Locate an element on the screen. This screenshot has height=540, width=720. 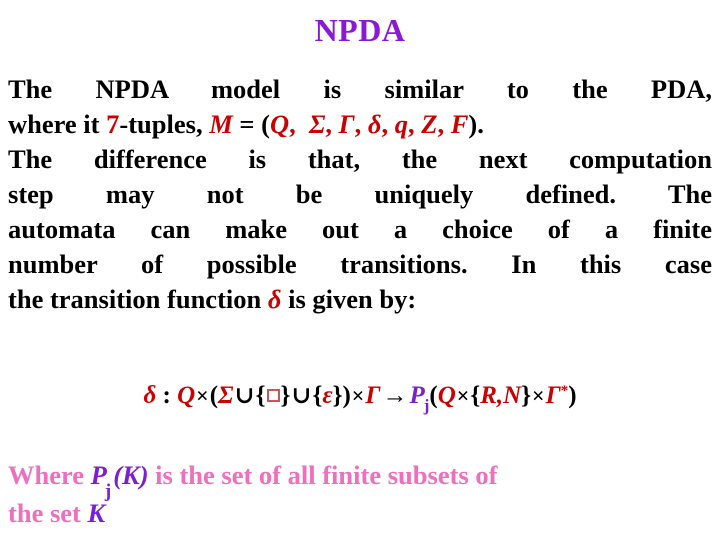
formula-epsilon: ε is located at coordinates (327, 395).